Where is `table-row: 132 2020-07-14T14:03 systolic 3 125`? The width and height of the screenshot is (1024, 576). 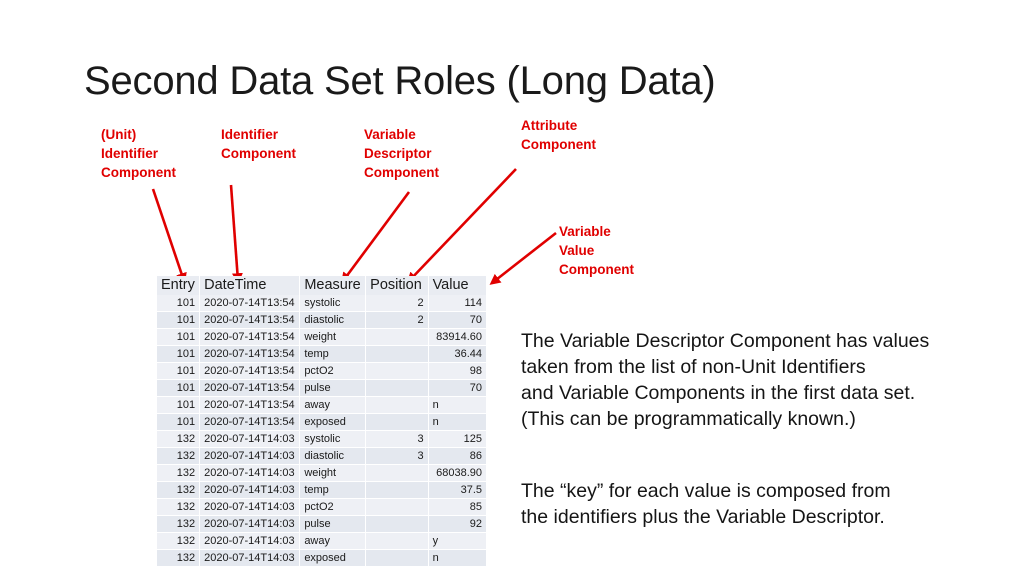 table-row: 132 2020-07-14T14:03 systolic 3 125 is located at coordinates (322, 439).